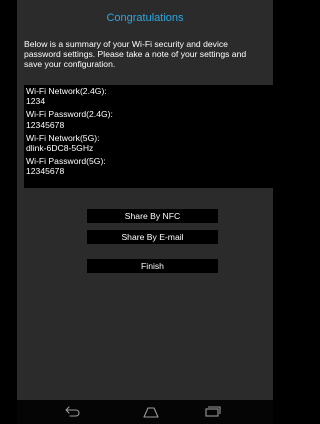  What do you see at coordinates (45, 124) in the screenshot?
I see `wifi-password-24g-value: 12345678` at bounding box center [45, 124].